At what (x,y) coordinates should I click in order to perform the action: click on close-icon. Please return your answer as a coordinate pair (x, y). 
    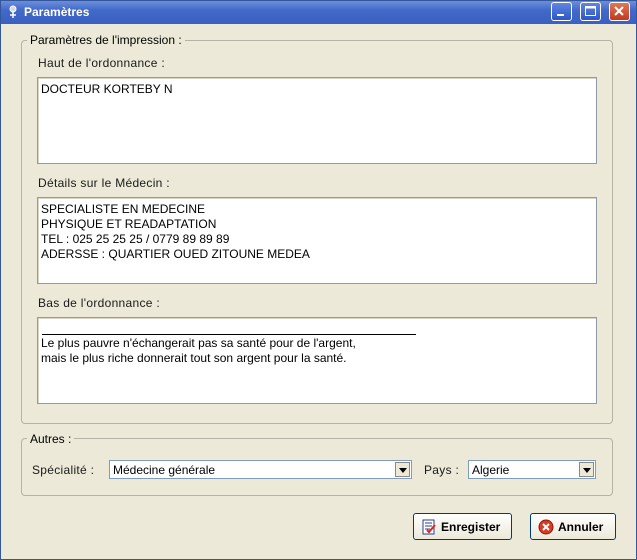
    Looking at the image, I should click on (619, 11).